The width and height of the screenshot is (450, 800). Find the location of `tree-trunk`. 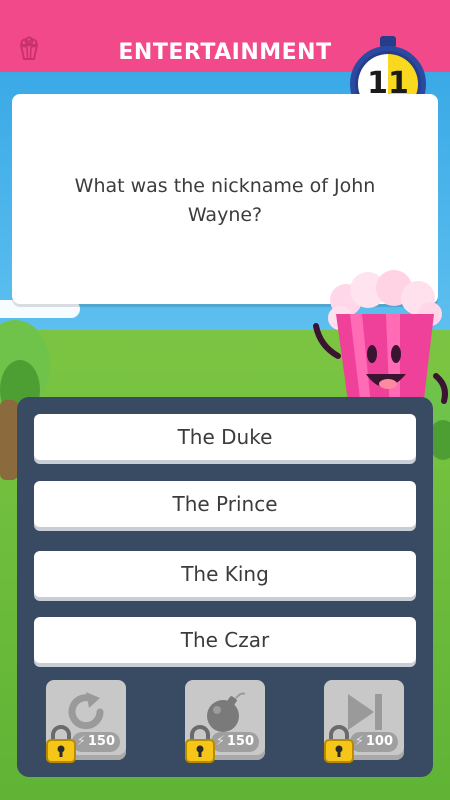

tree-trunk is located at coordinates (9, 440).